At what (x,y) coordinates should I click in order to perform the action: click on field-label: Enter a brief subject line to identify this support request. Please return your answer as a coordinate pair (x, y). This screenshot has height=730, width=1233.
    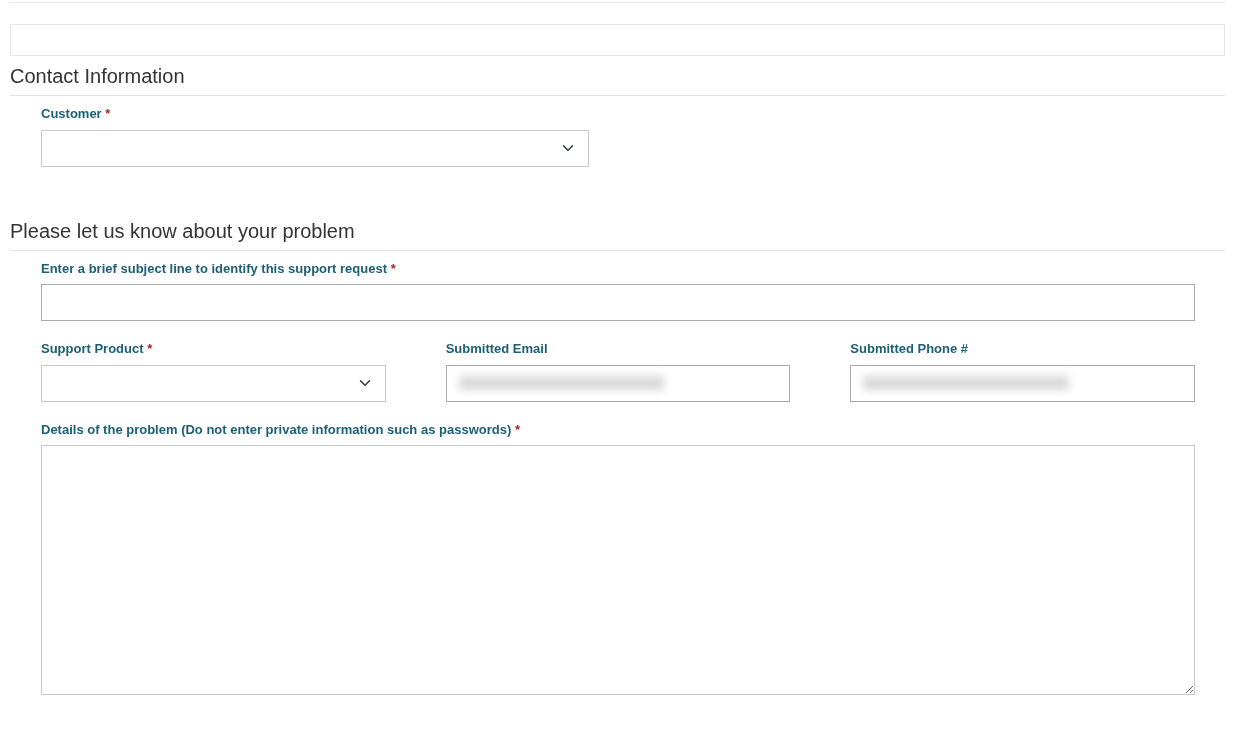
    Looking at the image, I should click on (214, 268).